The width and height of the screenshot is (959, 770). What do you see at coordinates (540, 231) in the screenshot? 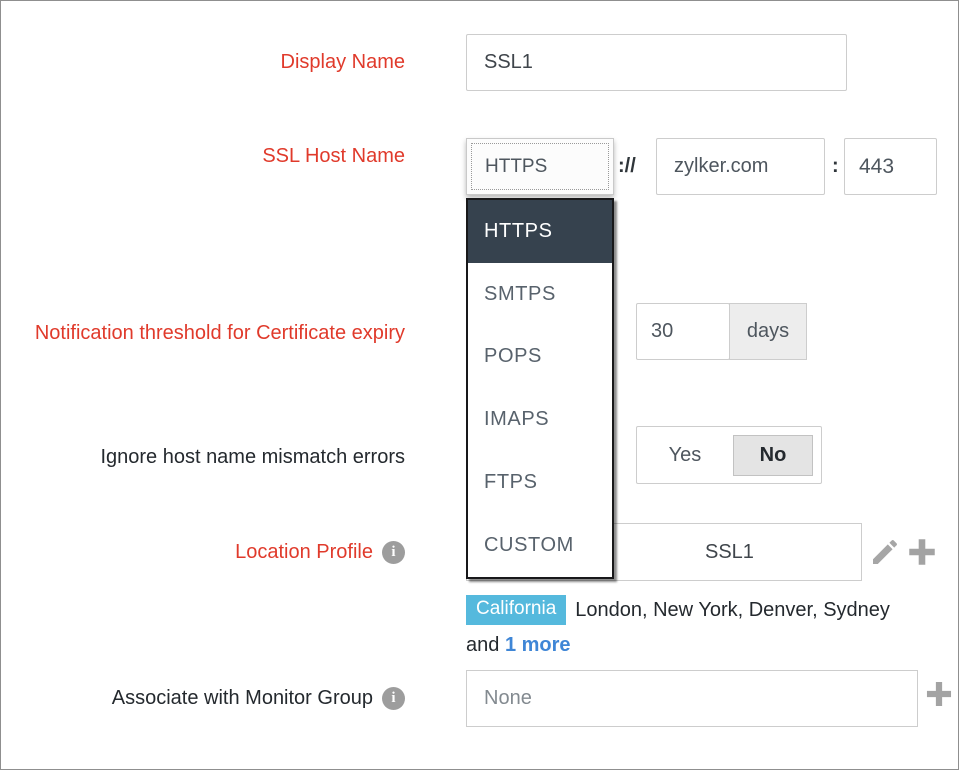
I see `dropdown-option-https: HTTPS` at bounding box center [540, 231].